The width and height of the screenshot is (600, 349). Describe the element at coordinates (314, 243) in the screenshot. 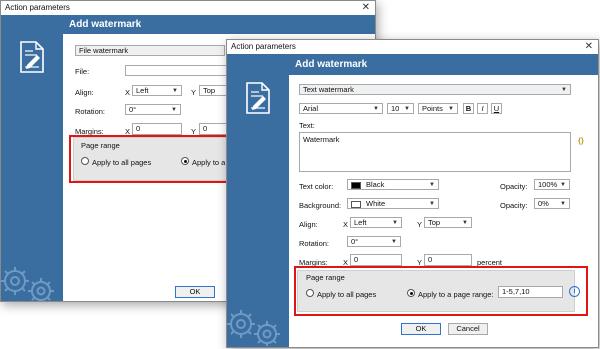

I see `front-rotation-label: Rotation:` at that location.